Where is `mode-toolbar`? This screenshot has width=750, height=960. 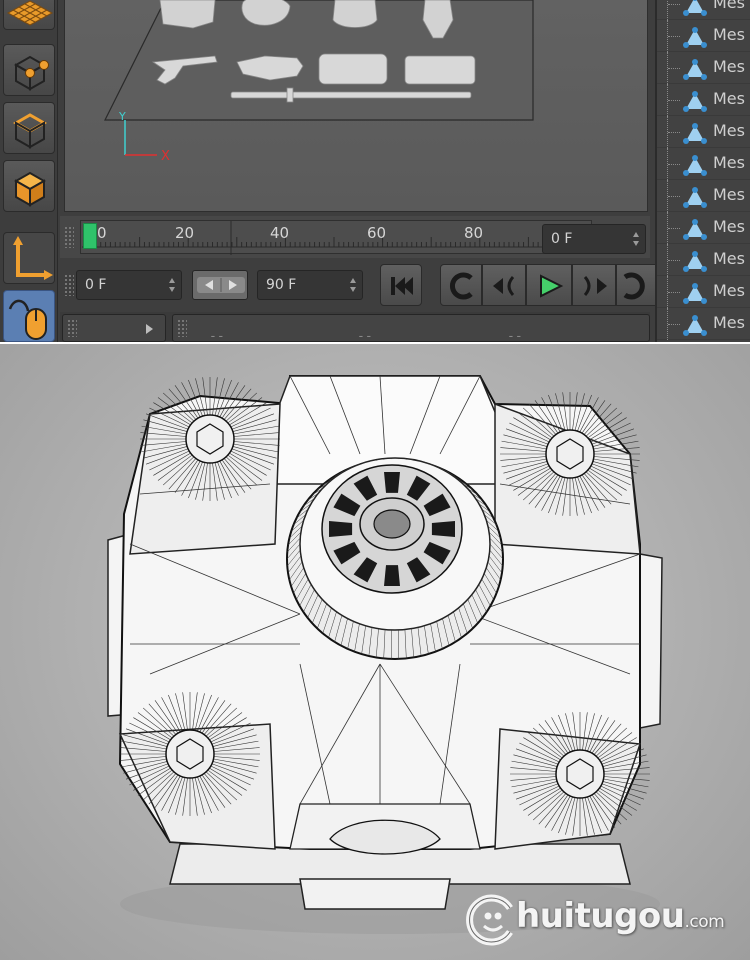
mode-toolbar is located at coordinates (29, 171).